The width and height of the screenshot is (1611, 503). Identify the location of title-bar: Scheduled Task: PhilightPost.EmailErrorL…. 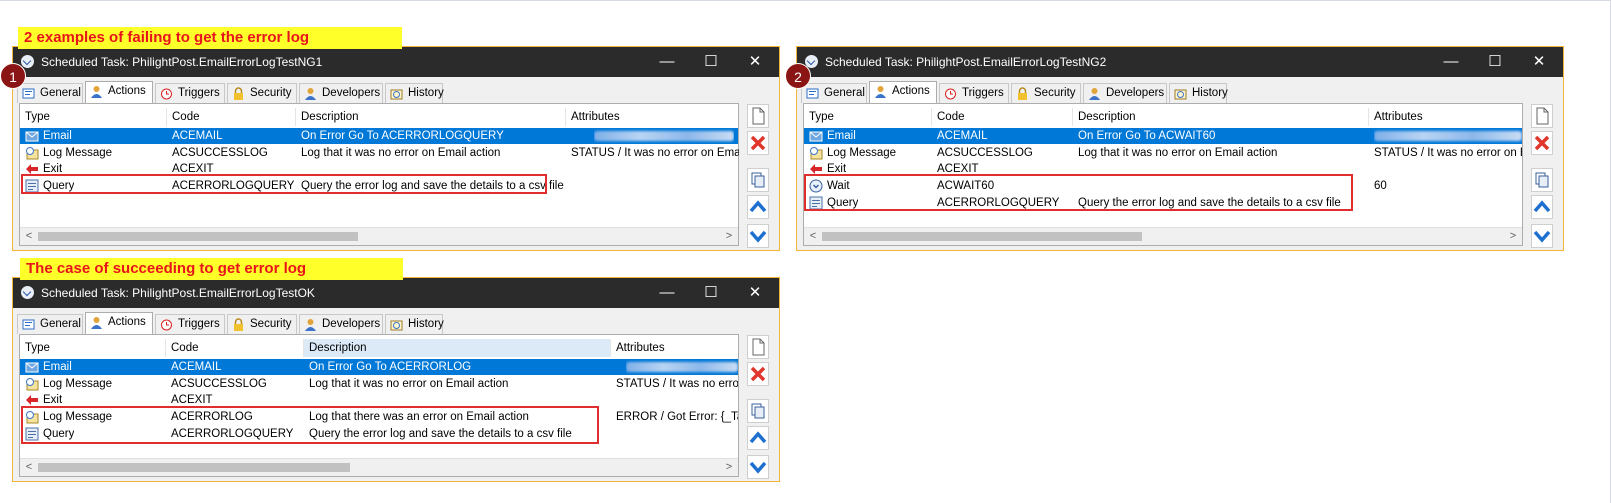
(1180, 62).